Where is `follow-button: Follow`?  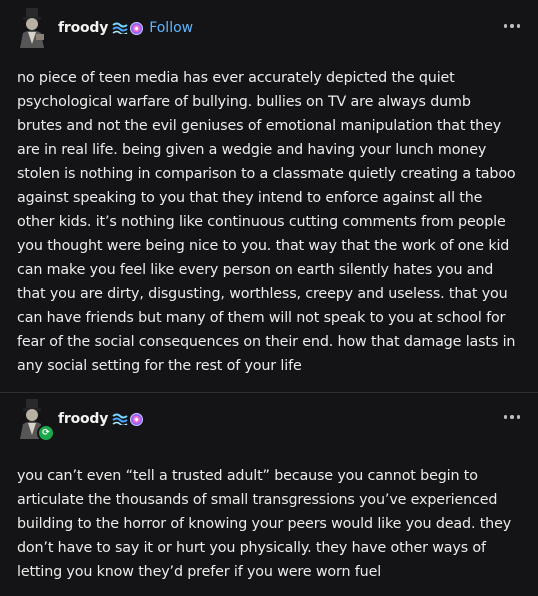 follow-button: Follow is located at coordinates (171, 28).